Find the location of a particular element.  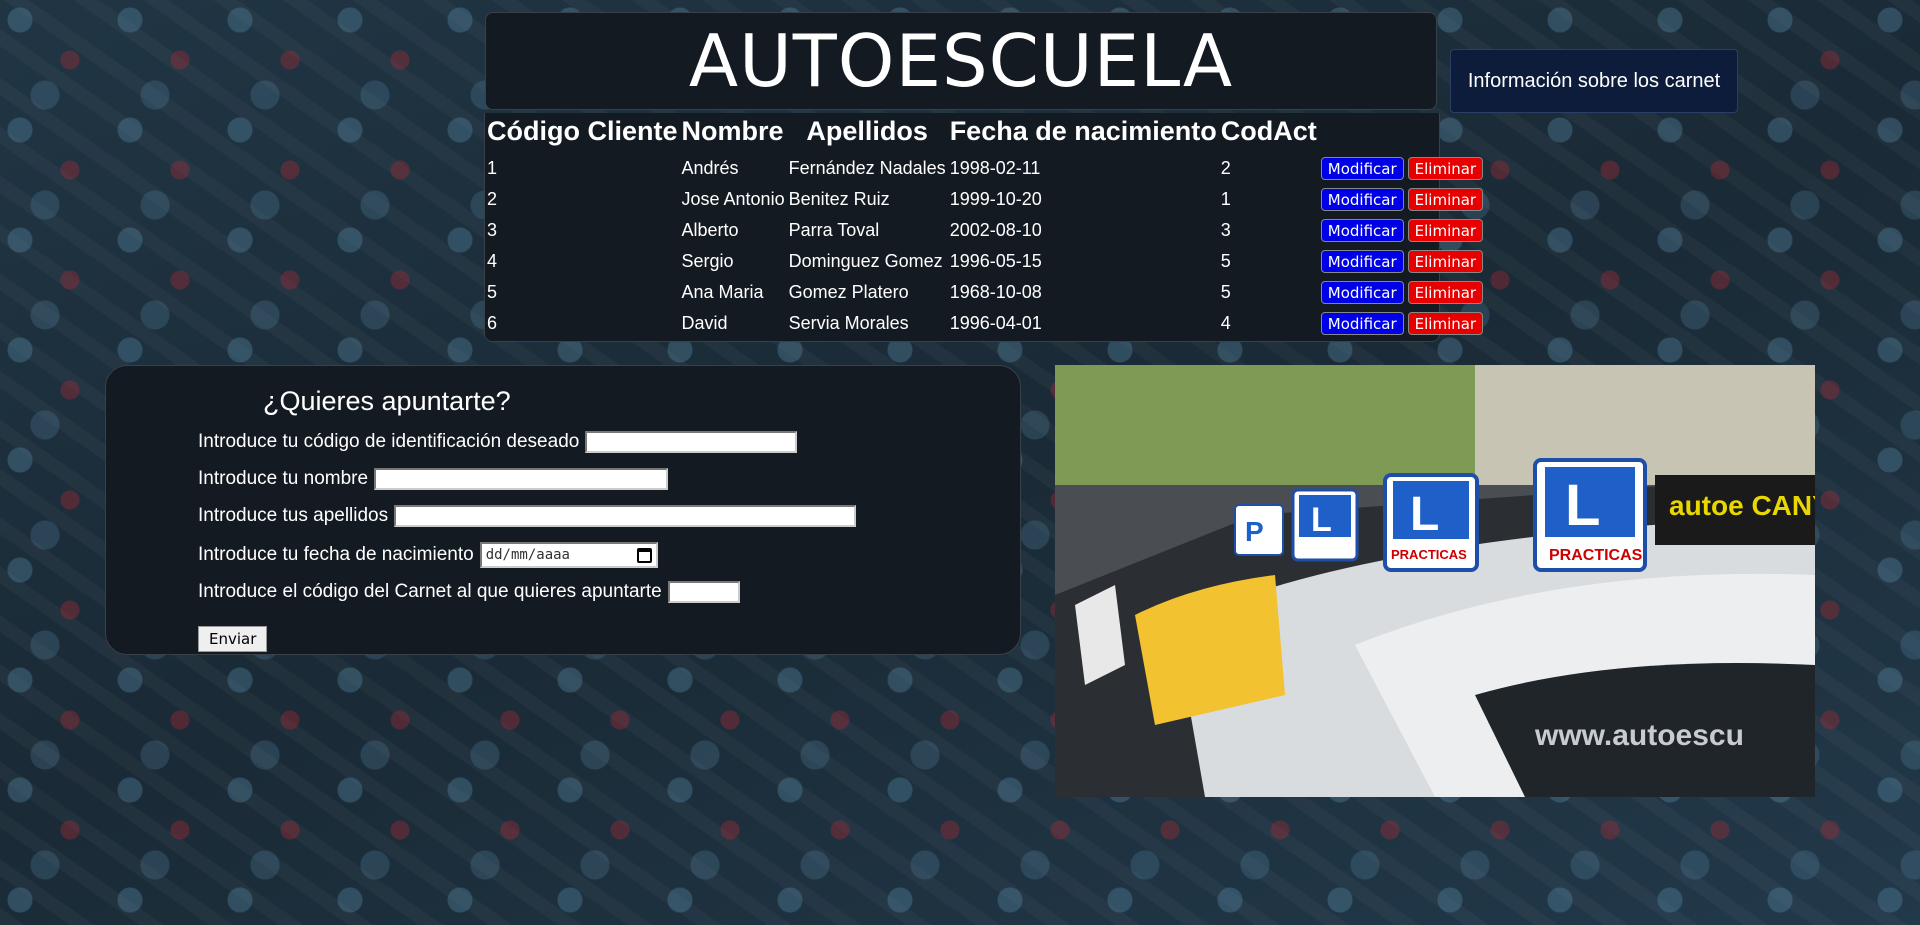

cell-fecha: 1968-10-08 is located at coordinates (995, 292).